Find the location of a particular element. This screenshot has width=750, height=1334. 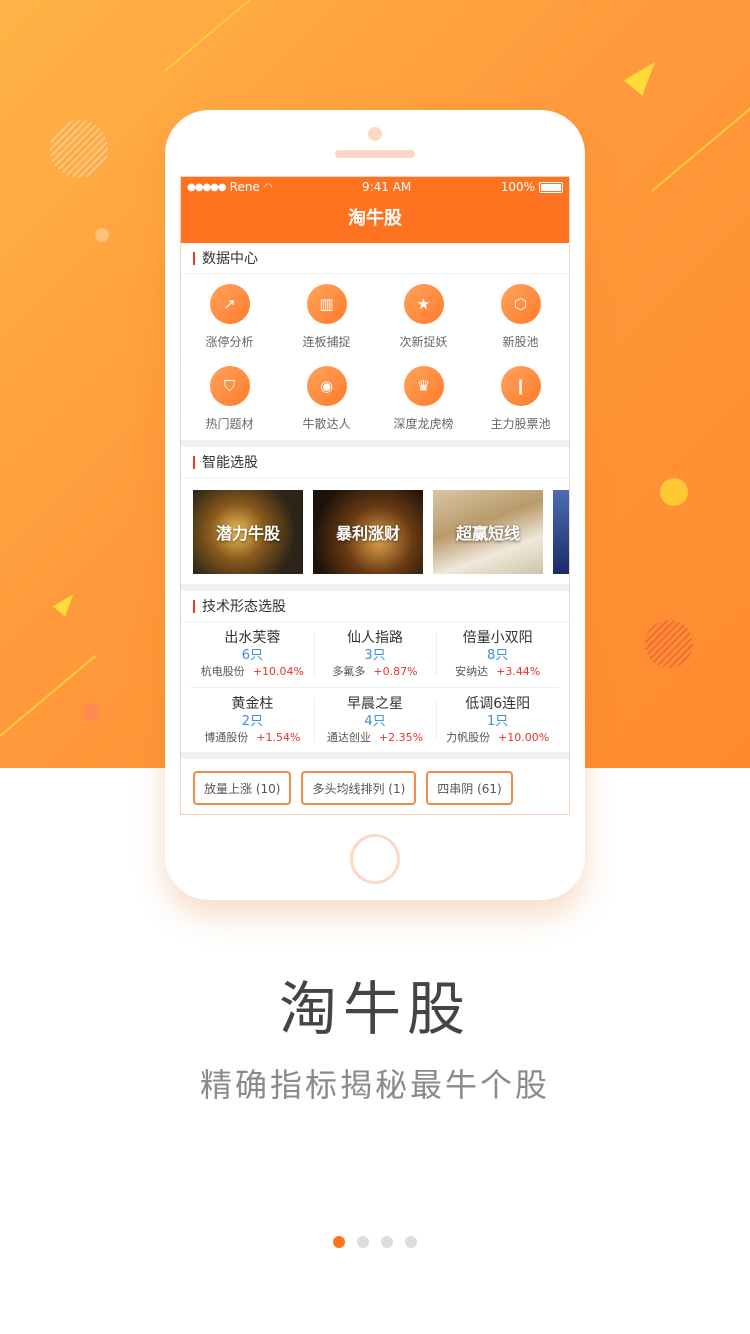

tag-bull-ma: 多头均线排列 (1) is located at coordinates (359, 788).